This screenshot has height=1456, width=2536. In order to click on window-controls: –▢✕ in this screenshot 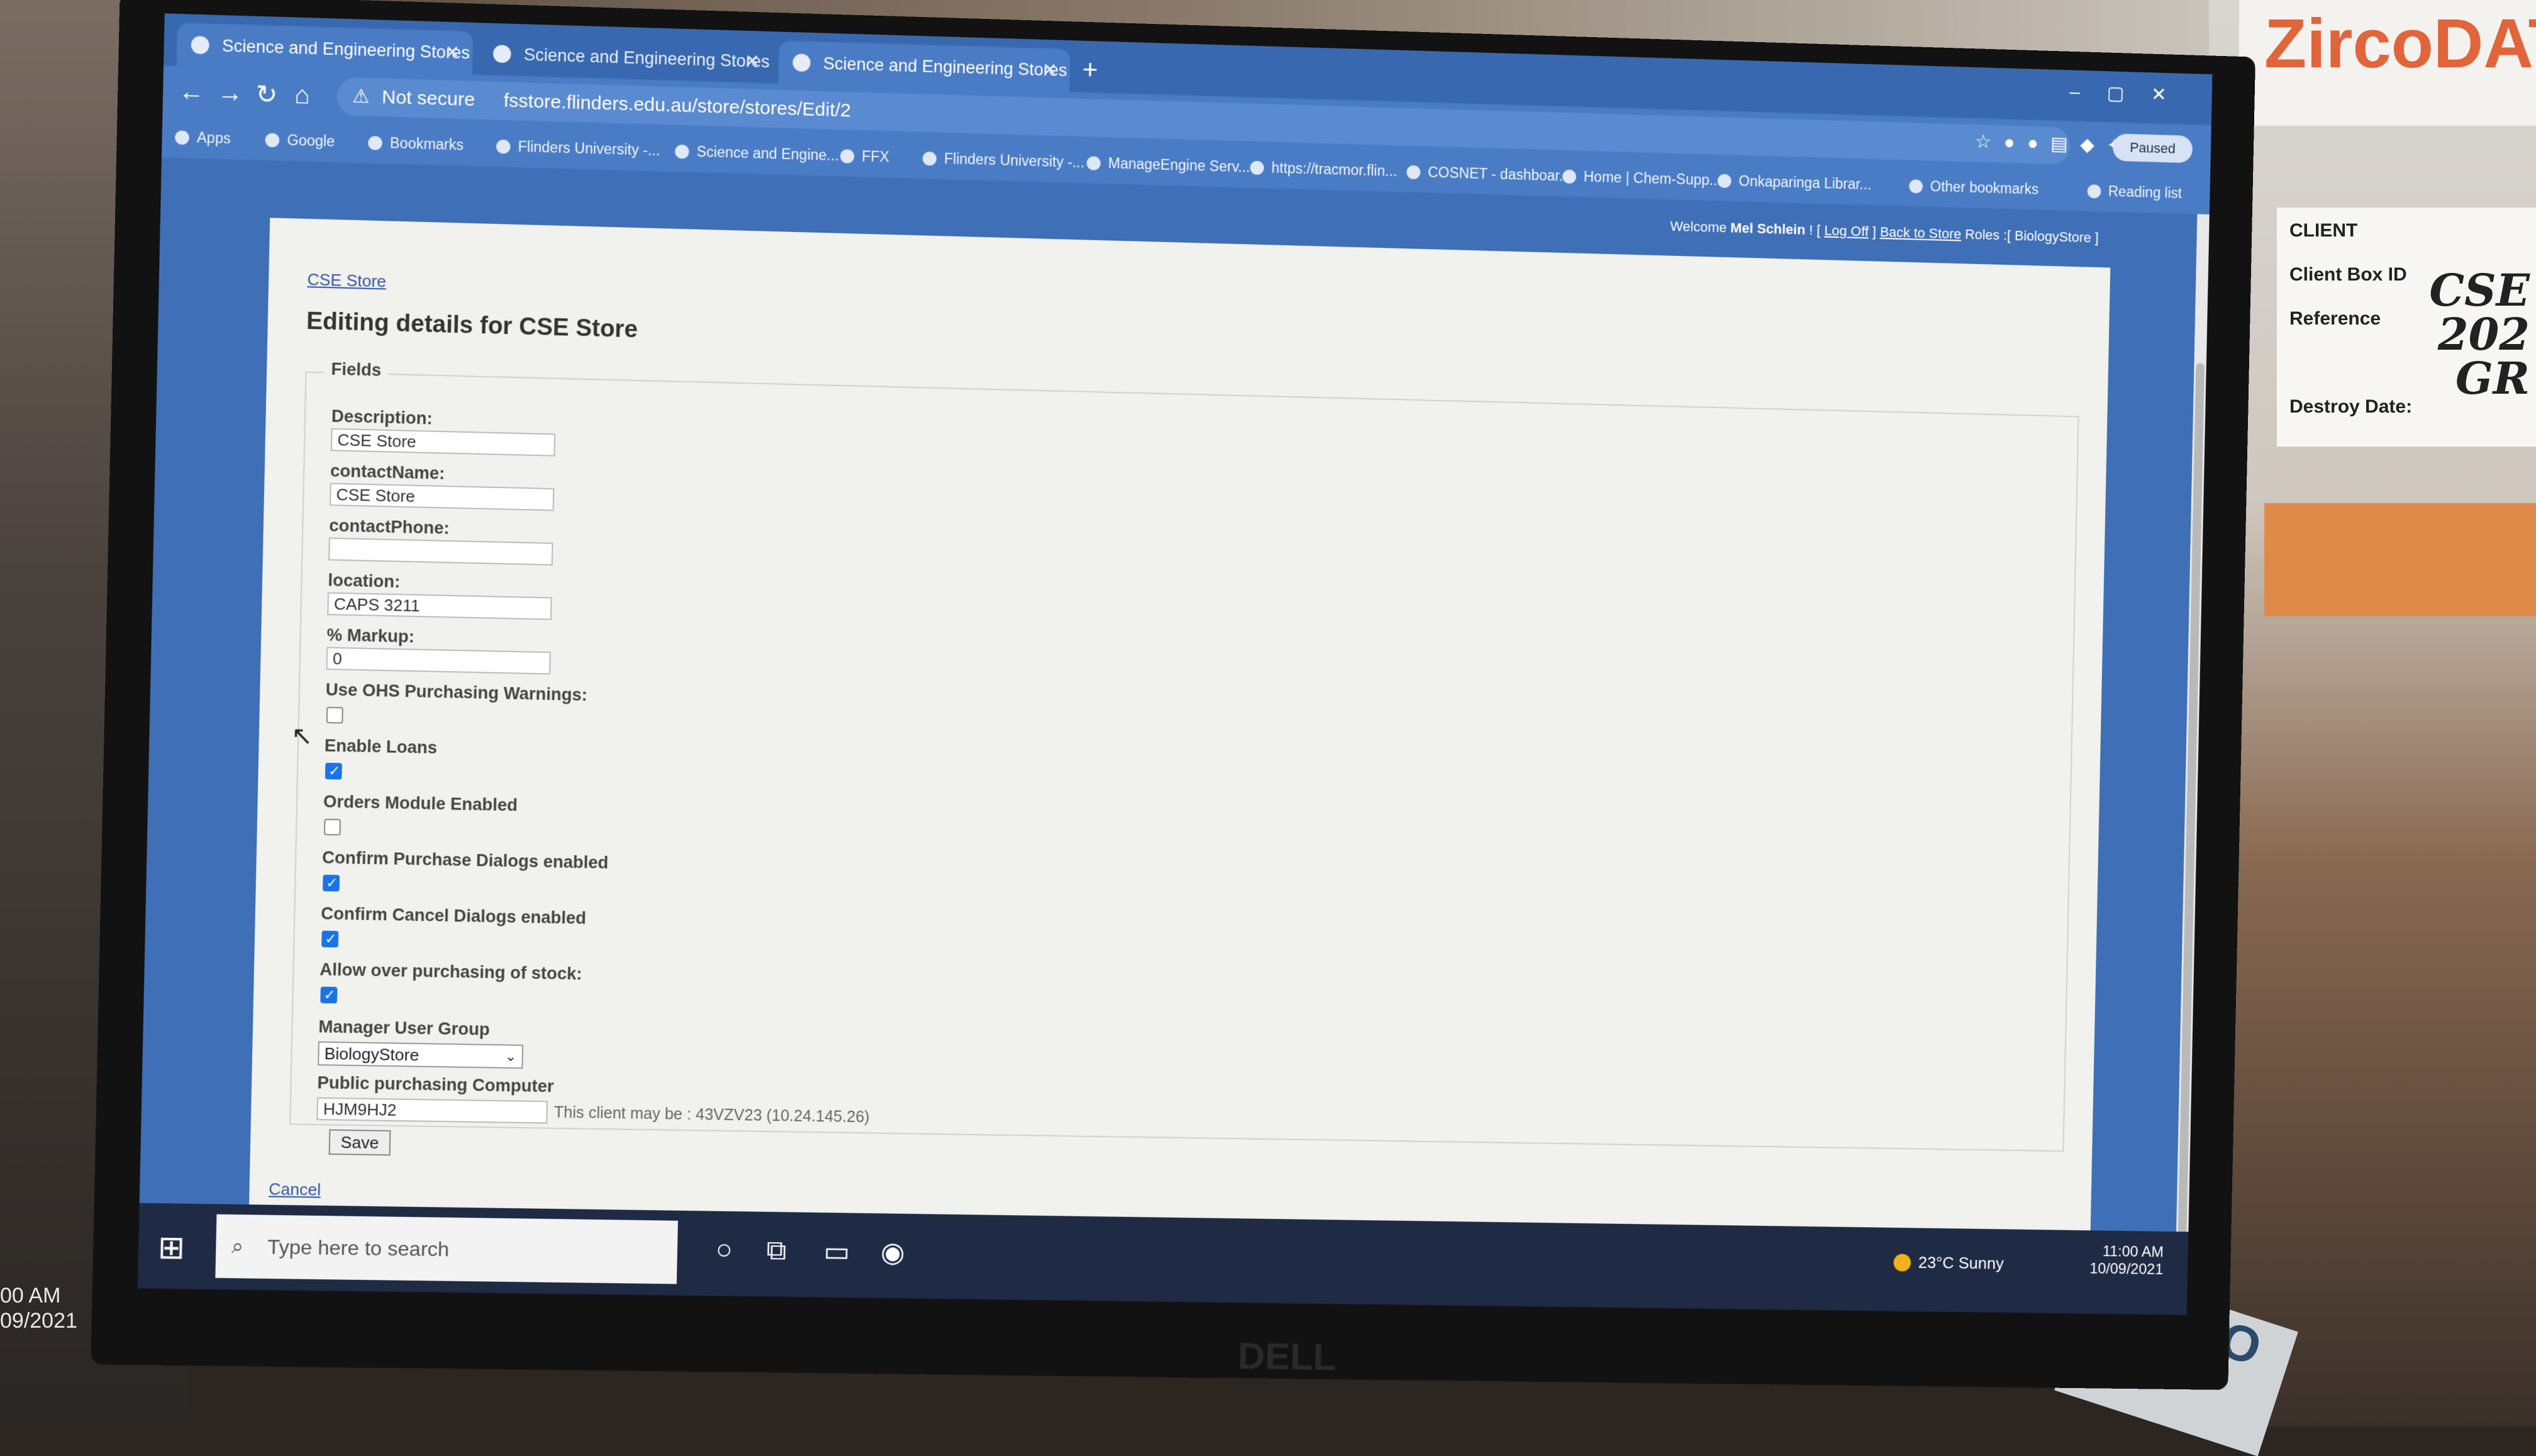, I will do `click(2131, 93)`.